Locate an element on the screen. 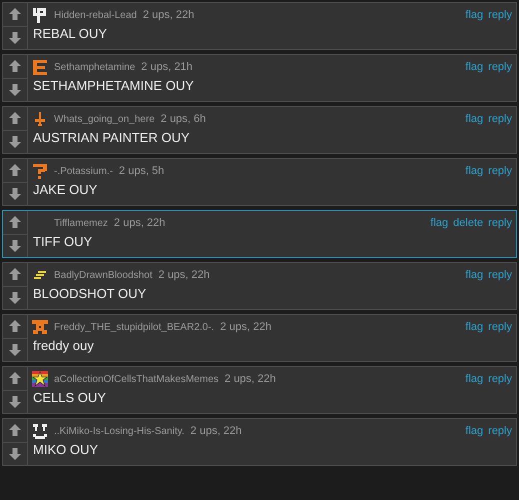 The height and width of the screenshot is (500, 519). action-link: delete is located at coordinates (468, 223).